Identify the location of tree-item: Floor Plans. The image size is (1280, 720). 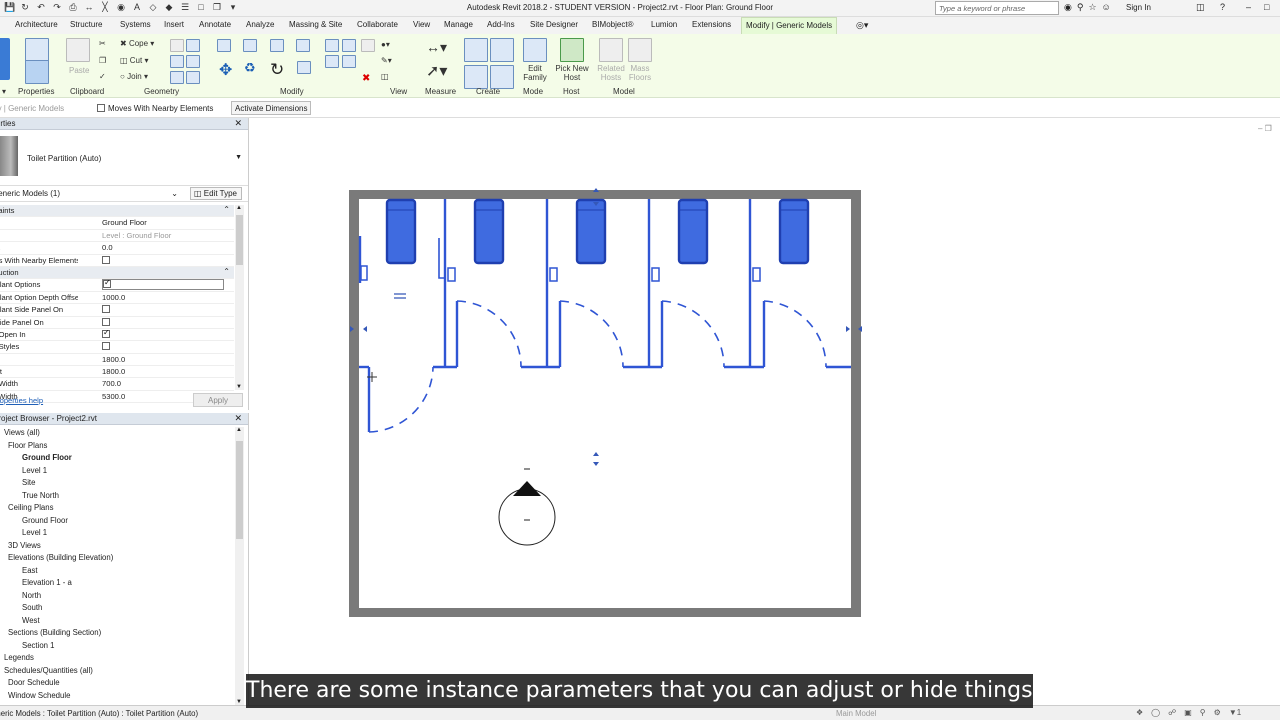
(117, 447).